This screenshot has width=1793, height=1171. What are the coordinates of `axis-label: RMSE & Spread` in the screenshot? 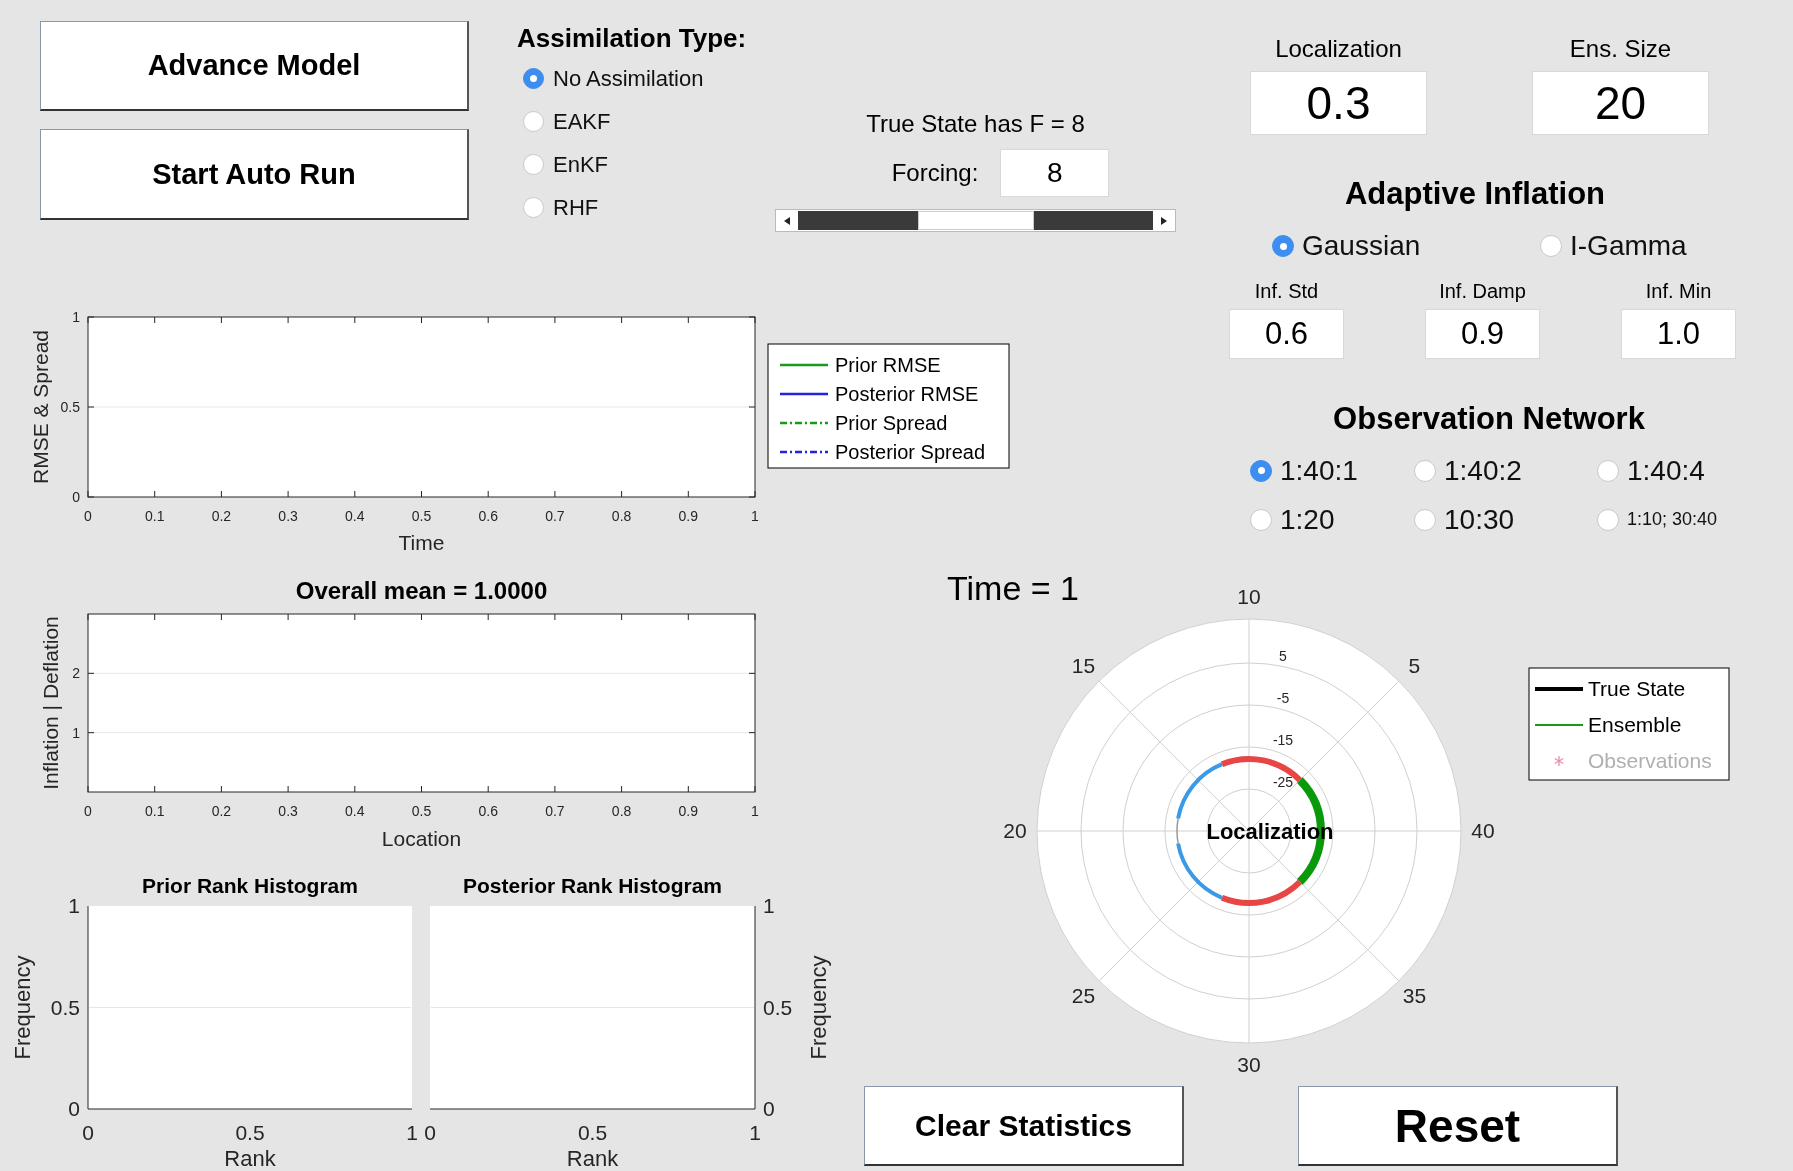 It's located at (40, 407).